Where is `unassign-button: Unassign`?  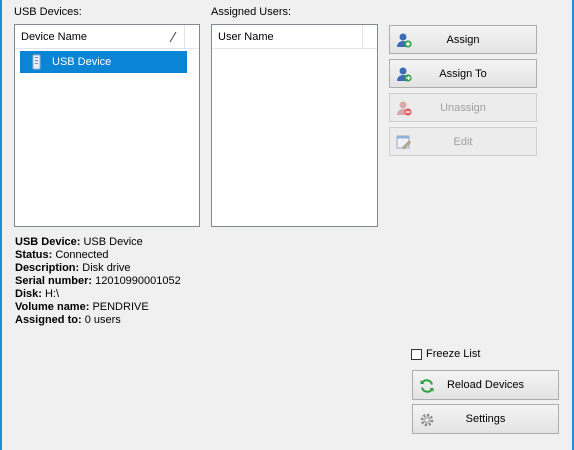 unassign-button: Unassign is located at coordinates (463, 107).